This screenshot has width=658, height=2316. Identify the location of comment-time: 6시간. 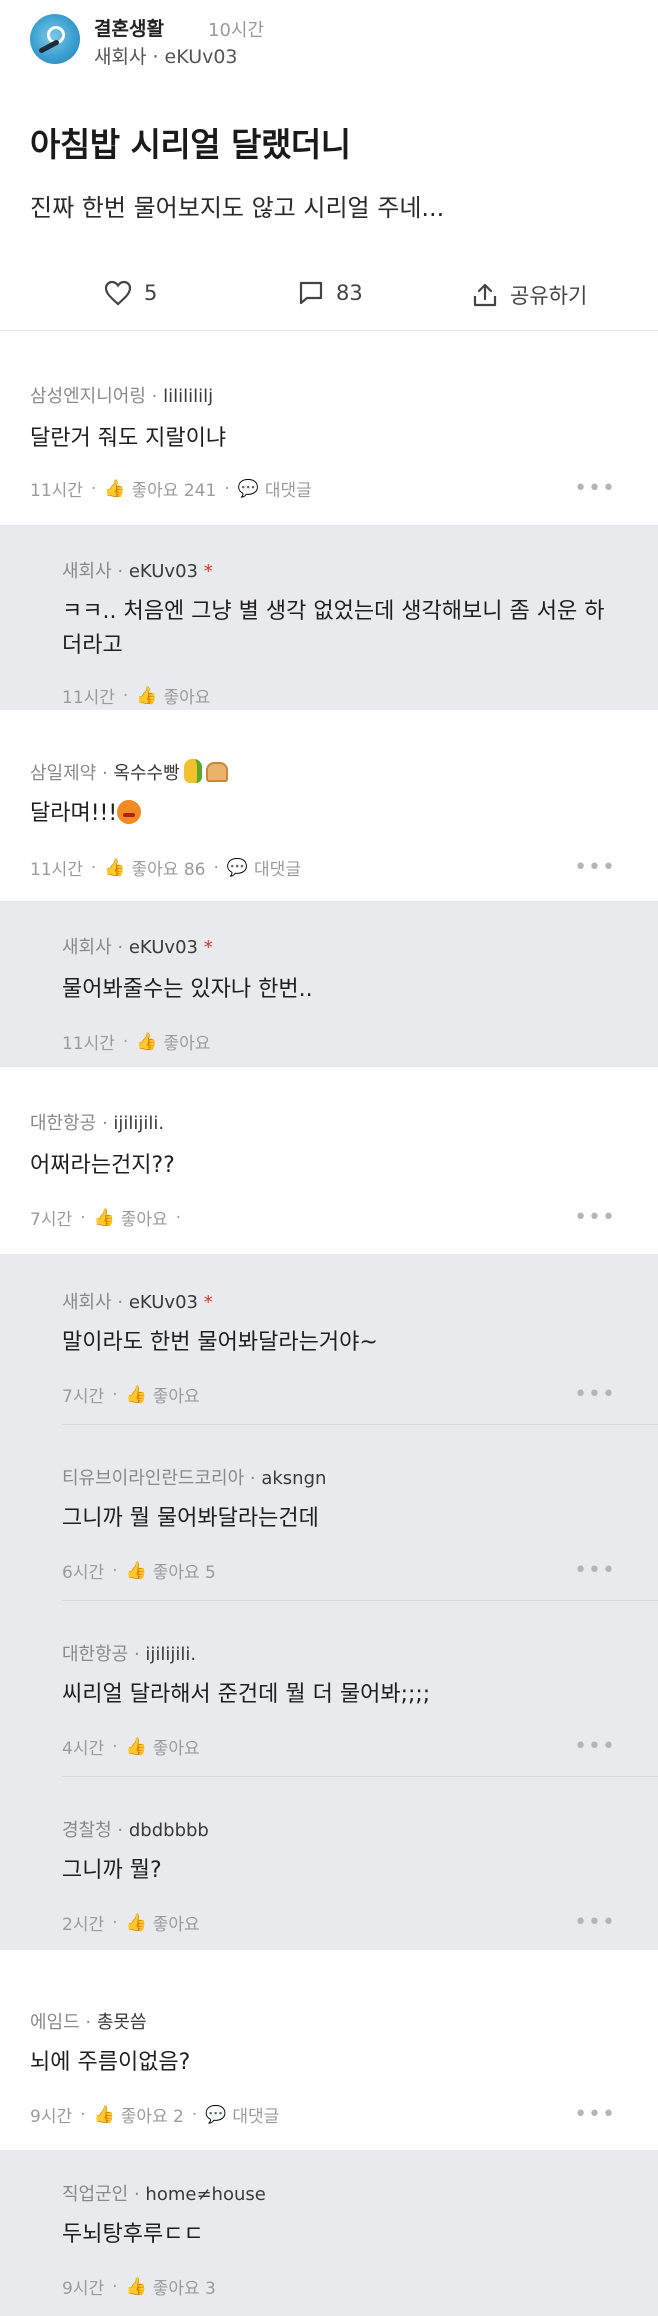
(83, 1573).